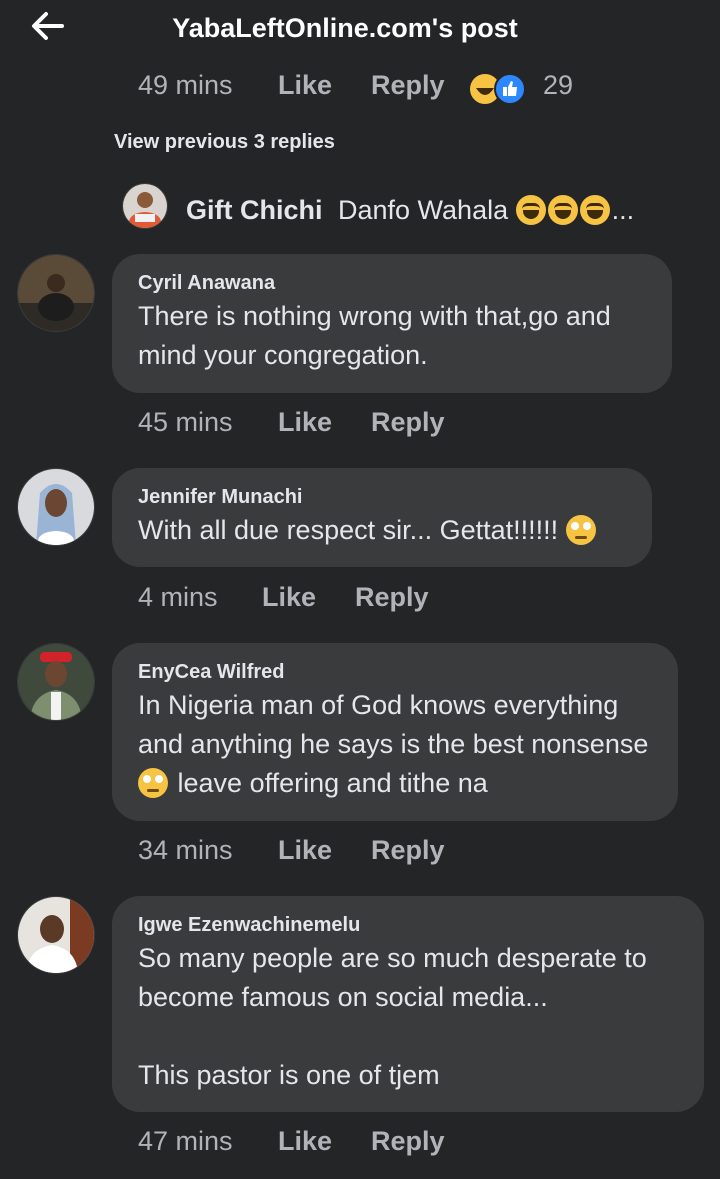 This screenshot has height=1179, width=720. I want to click on comment-time: 4 mins, so click(178, 597).